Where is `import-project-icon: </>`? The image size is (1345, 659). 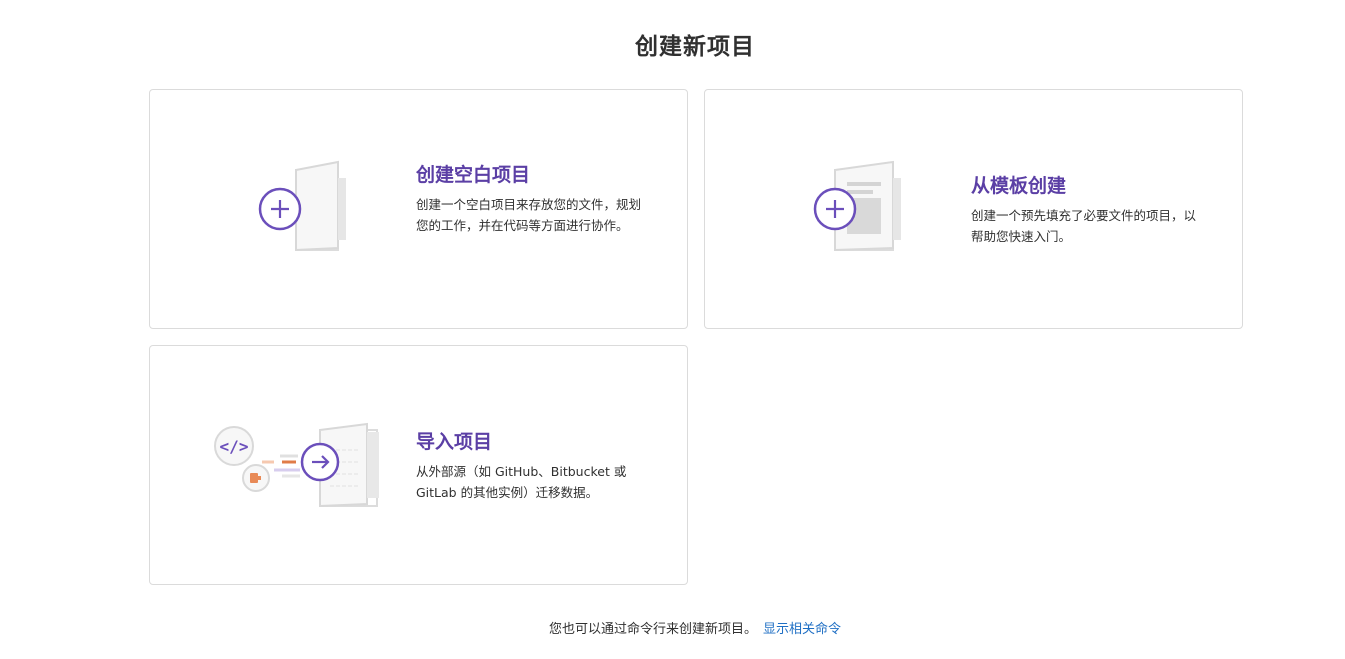
import-project-icon: </> is located at coordinates (302, 467).